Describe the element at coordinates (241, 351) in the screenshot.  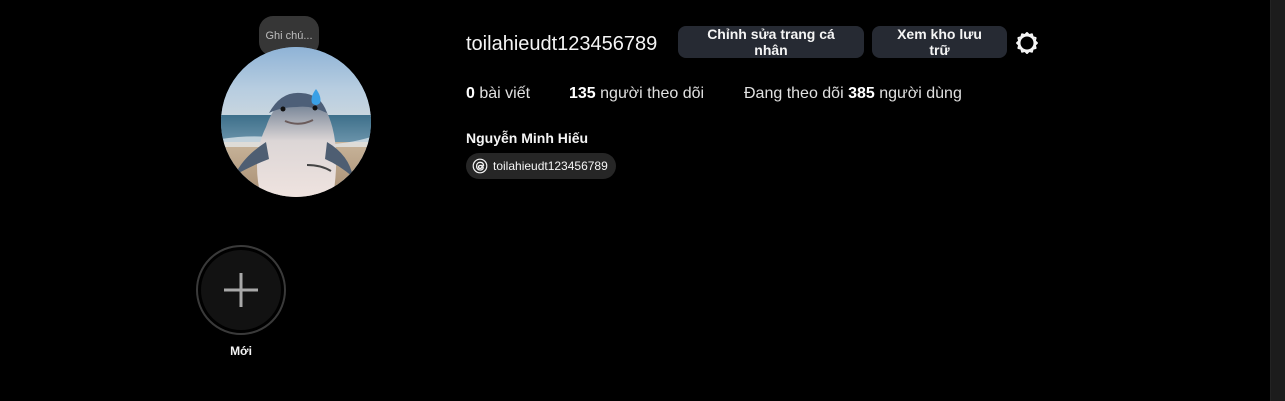
I see `new-highlight-label: Mới` at that location.